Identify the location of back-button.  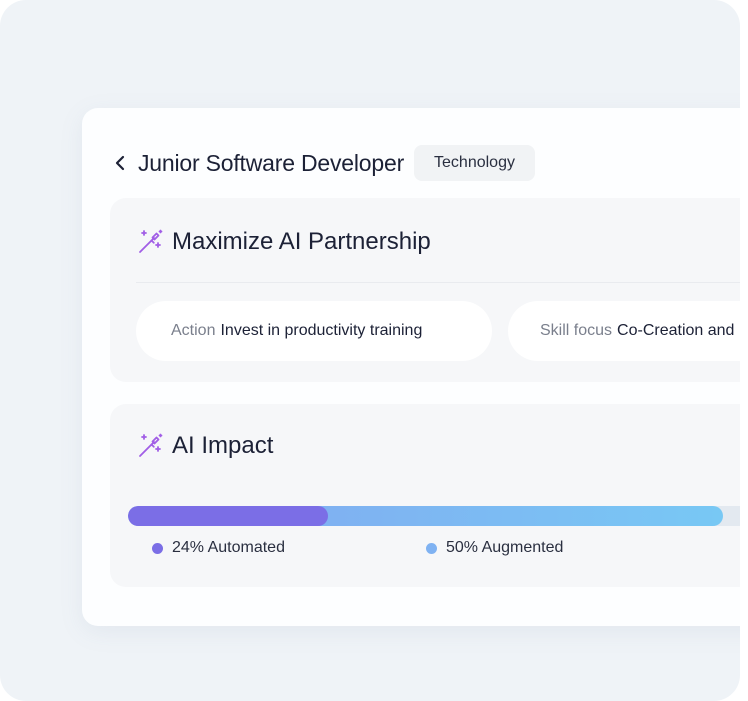
(120, 163).